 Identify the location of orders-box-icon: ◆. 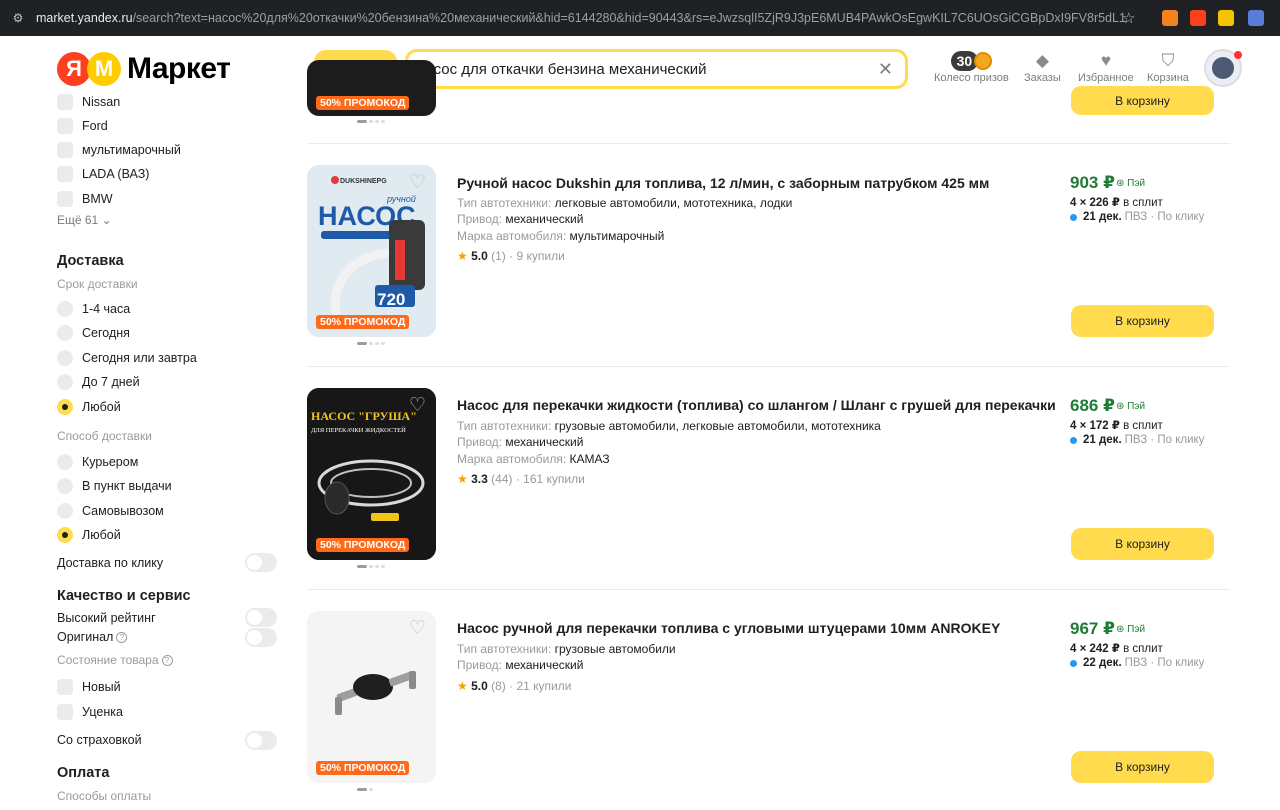
(1042, 60).